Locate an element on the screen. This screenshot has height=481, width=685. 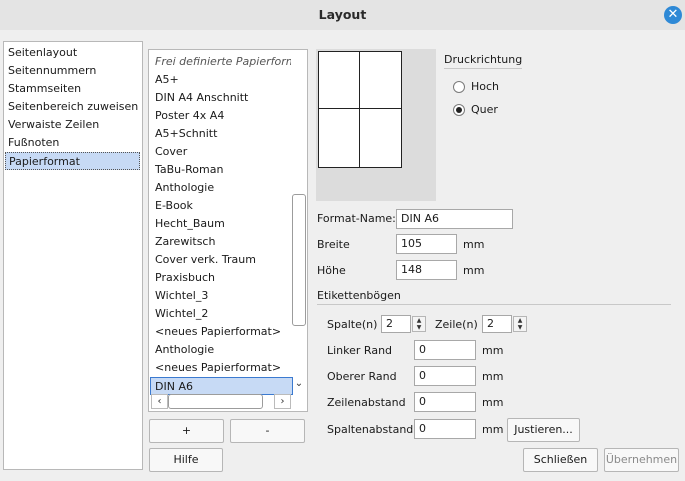
height-label: Höhe is located at coordinates (331, 270).